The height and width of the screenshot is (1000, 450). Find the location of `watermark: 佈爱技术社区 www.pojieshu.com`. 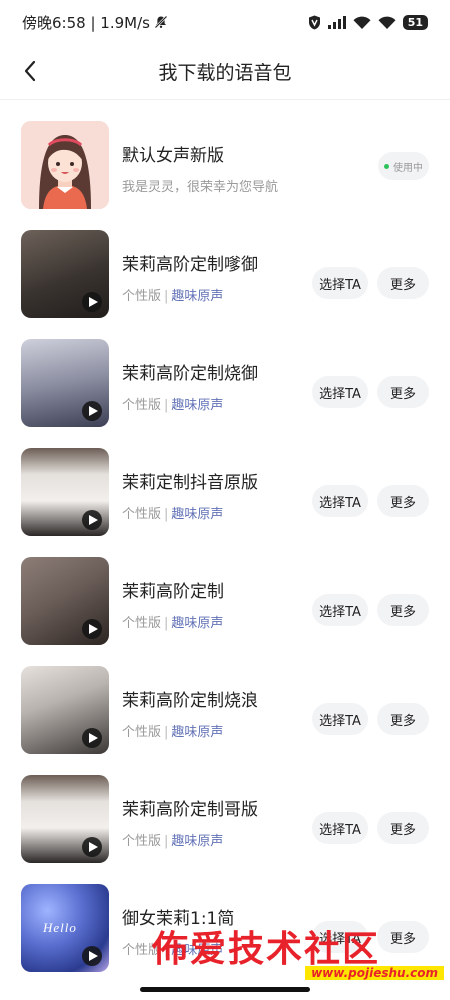

watermark: 佈爱技术社区 www.pojieshu.com is located at coordinates (300, 953).